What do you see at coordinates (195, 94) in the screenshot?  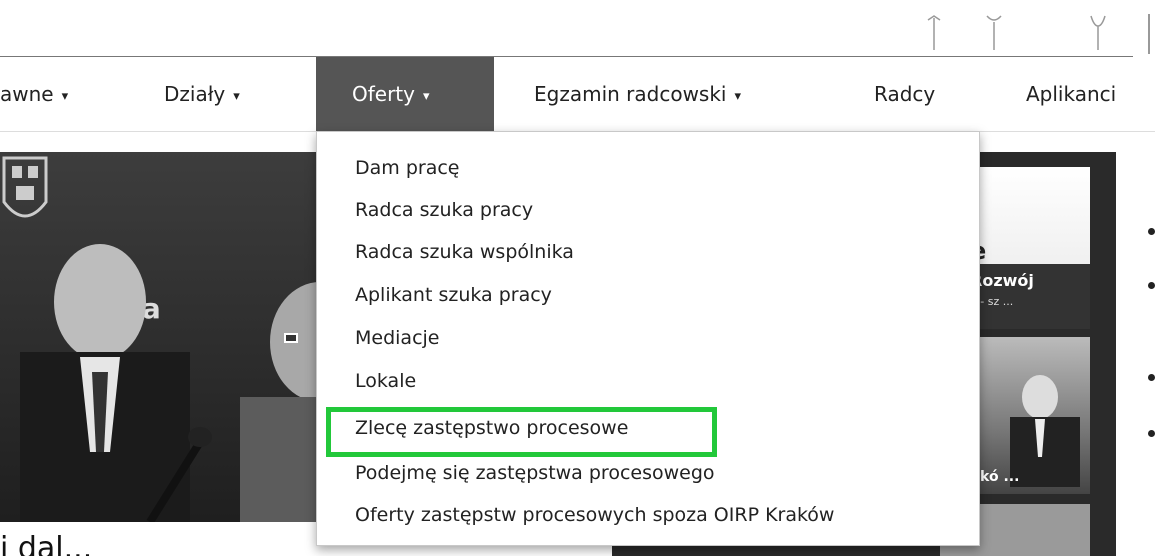 I see `nav-label: Działy` at bounding box center [195, 94].